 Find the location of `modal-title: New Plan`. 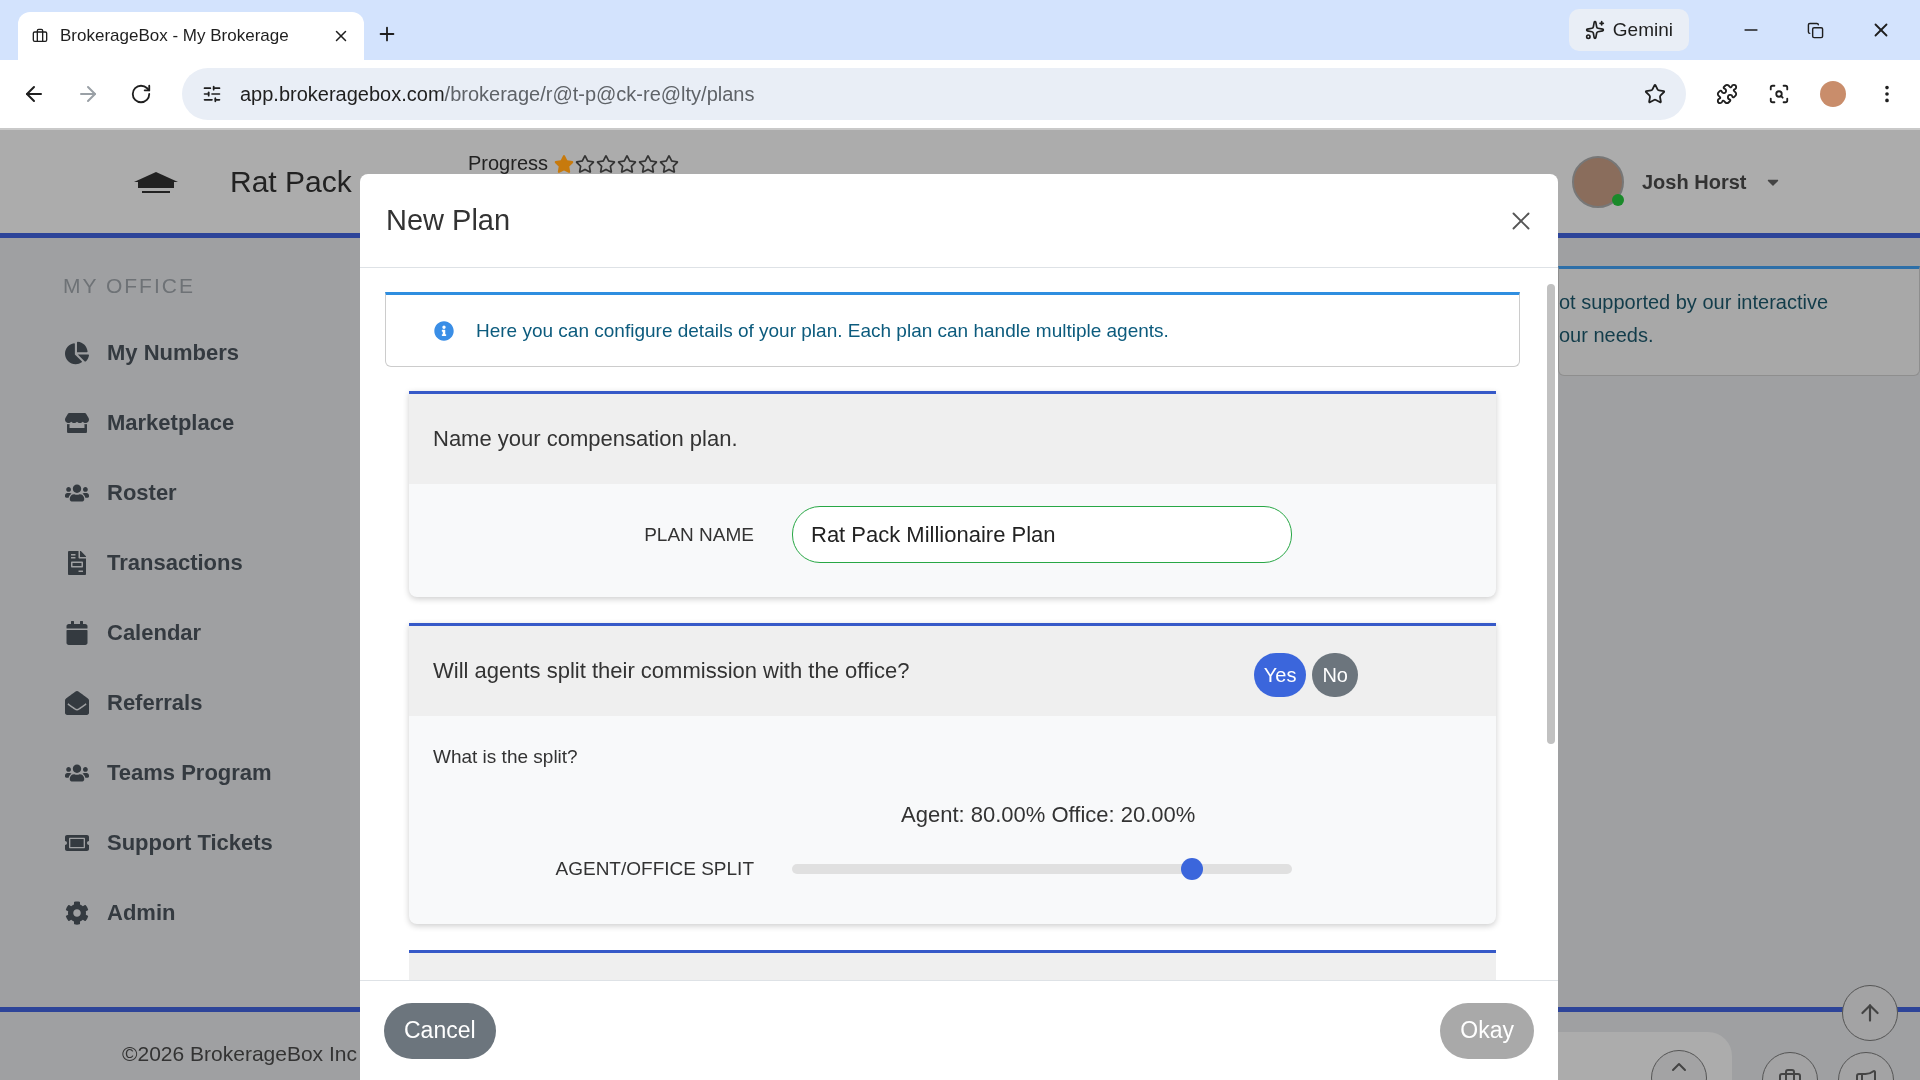

modal-title: New Plan is located at coordinates (448, 220).